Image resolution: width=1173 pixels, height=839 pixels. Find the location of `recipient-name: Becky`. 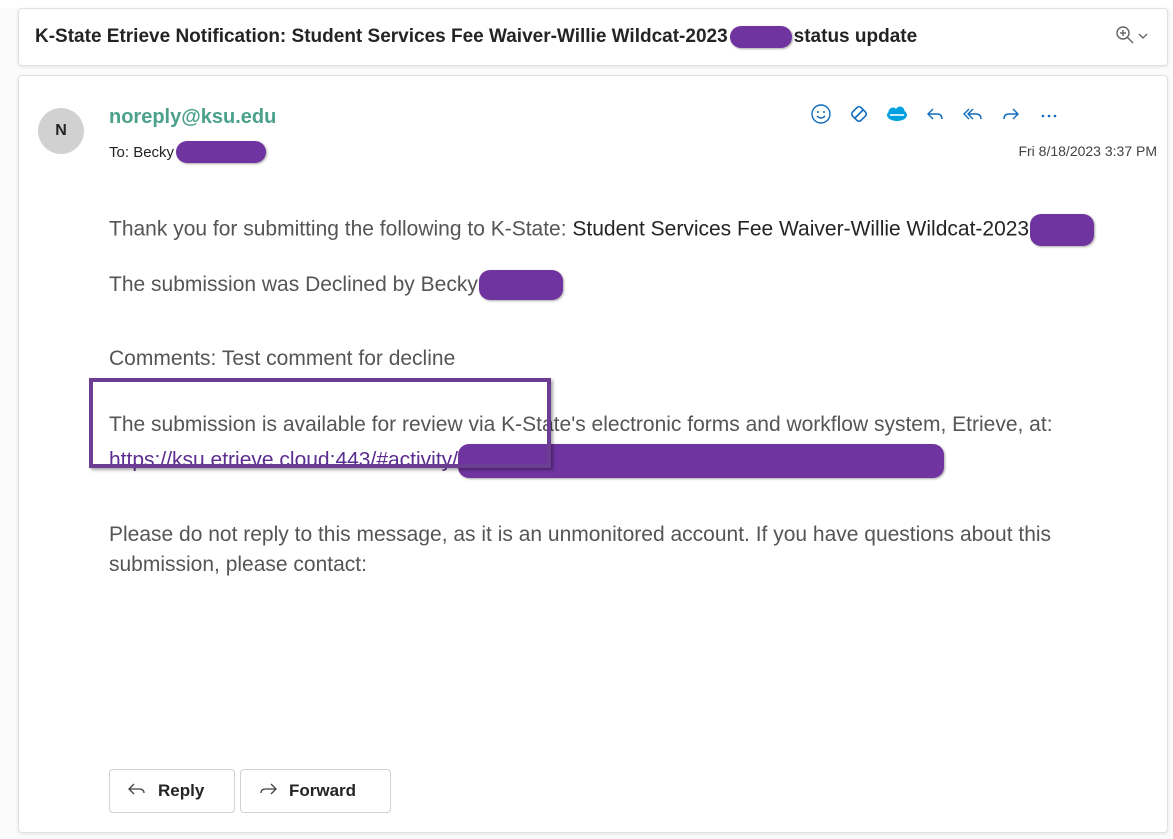

recipient-name: Becky is located at coordinates (153, 152).